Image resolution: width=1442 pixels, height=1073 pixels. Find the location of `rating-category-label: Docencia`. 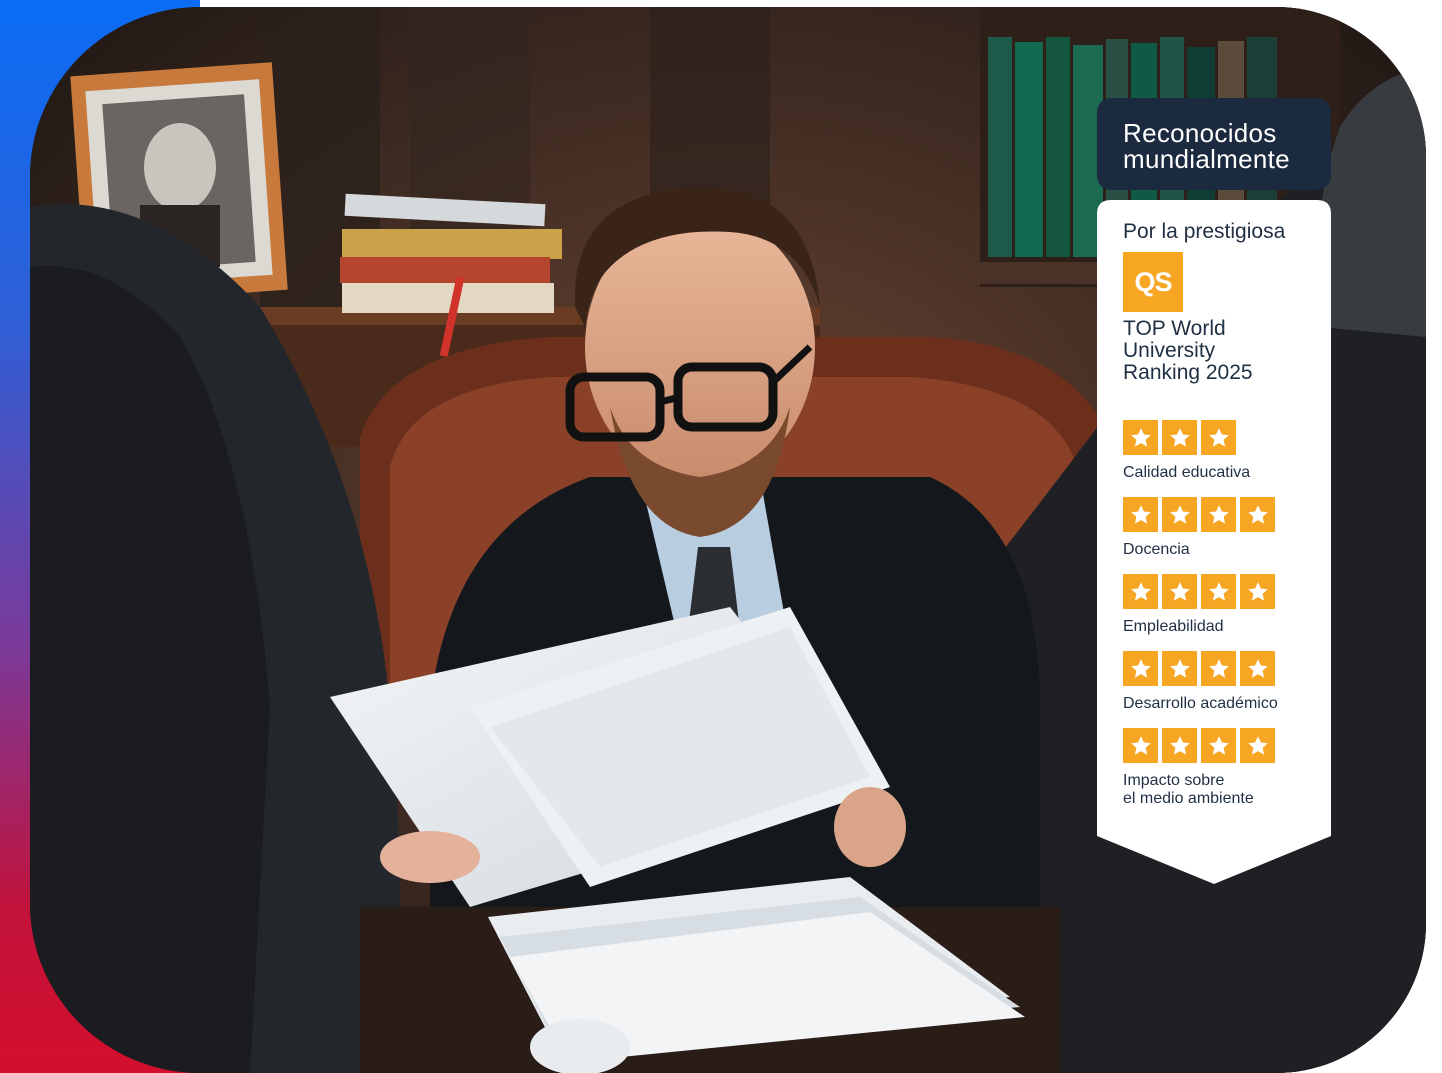

rating-category-label: Docencia is located at coordinates (1223, 550).